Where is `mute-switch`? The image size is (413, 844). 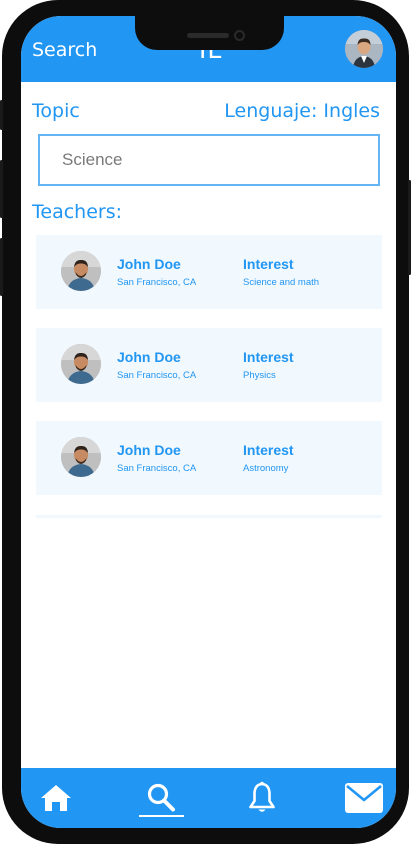 mute-switch is located at coordinates (1, 115).